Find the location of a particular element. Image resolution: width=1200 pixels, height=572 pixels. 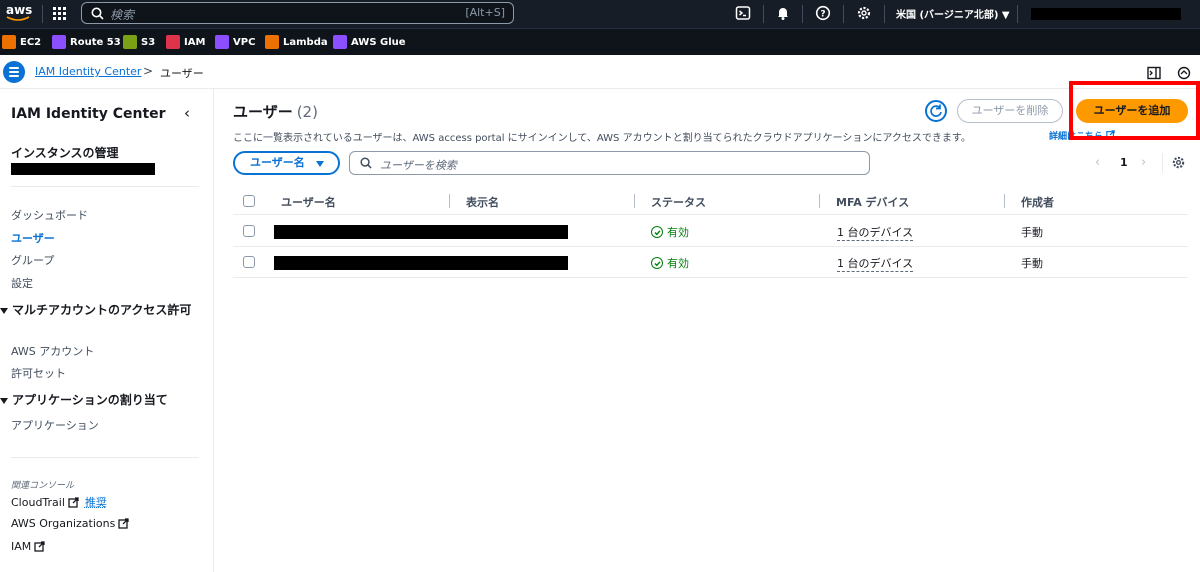

favorite-iam: IAM is located at coordinates (185, 42).